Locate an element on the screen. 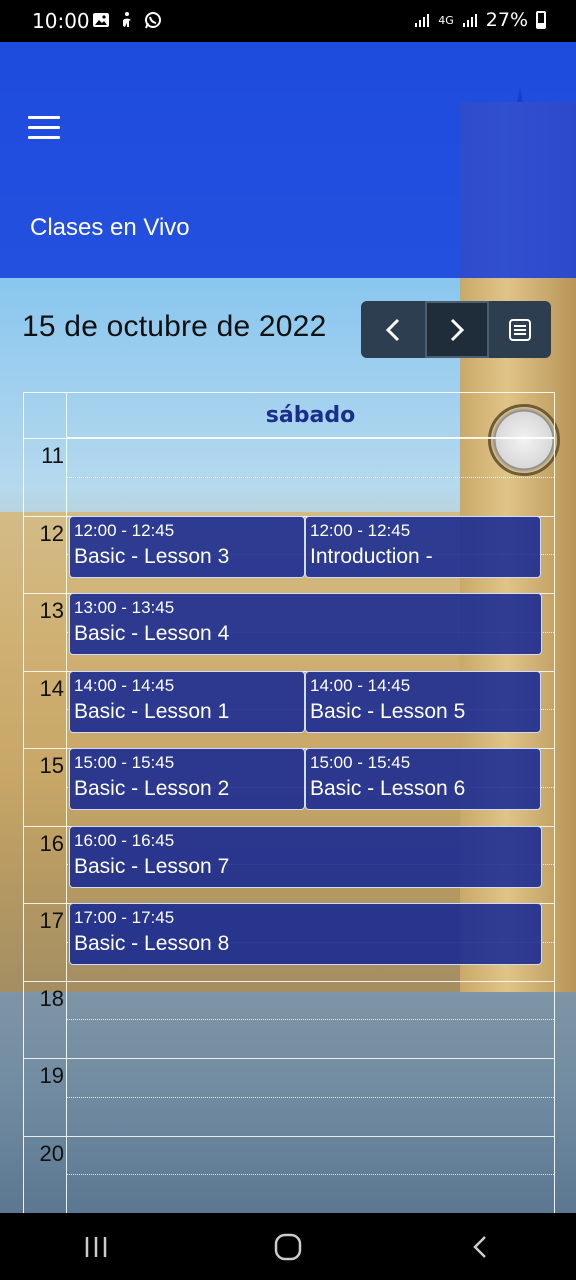  chevron-right-icon is located at coordinates (457, 329).